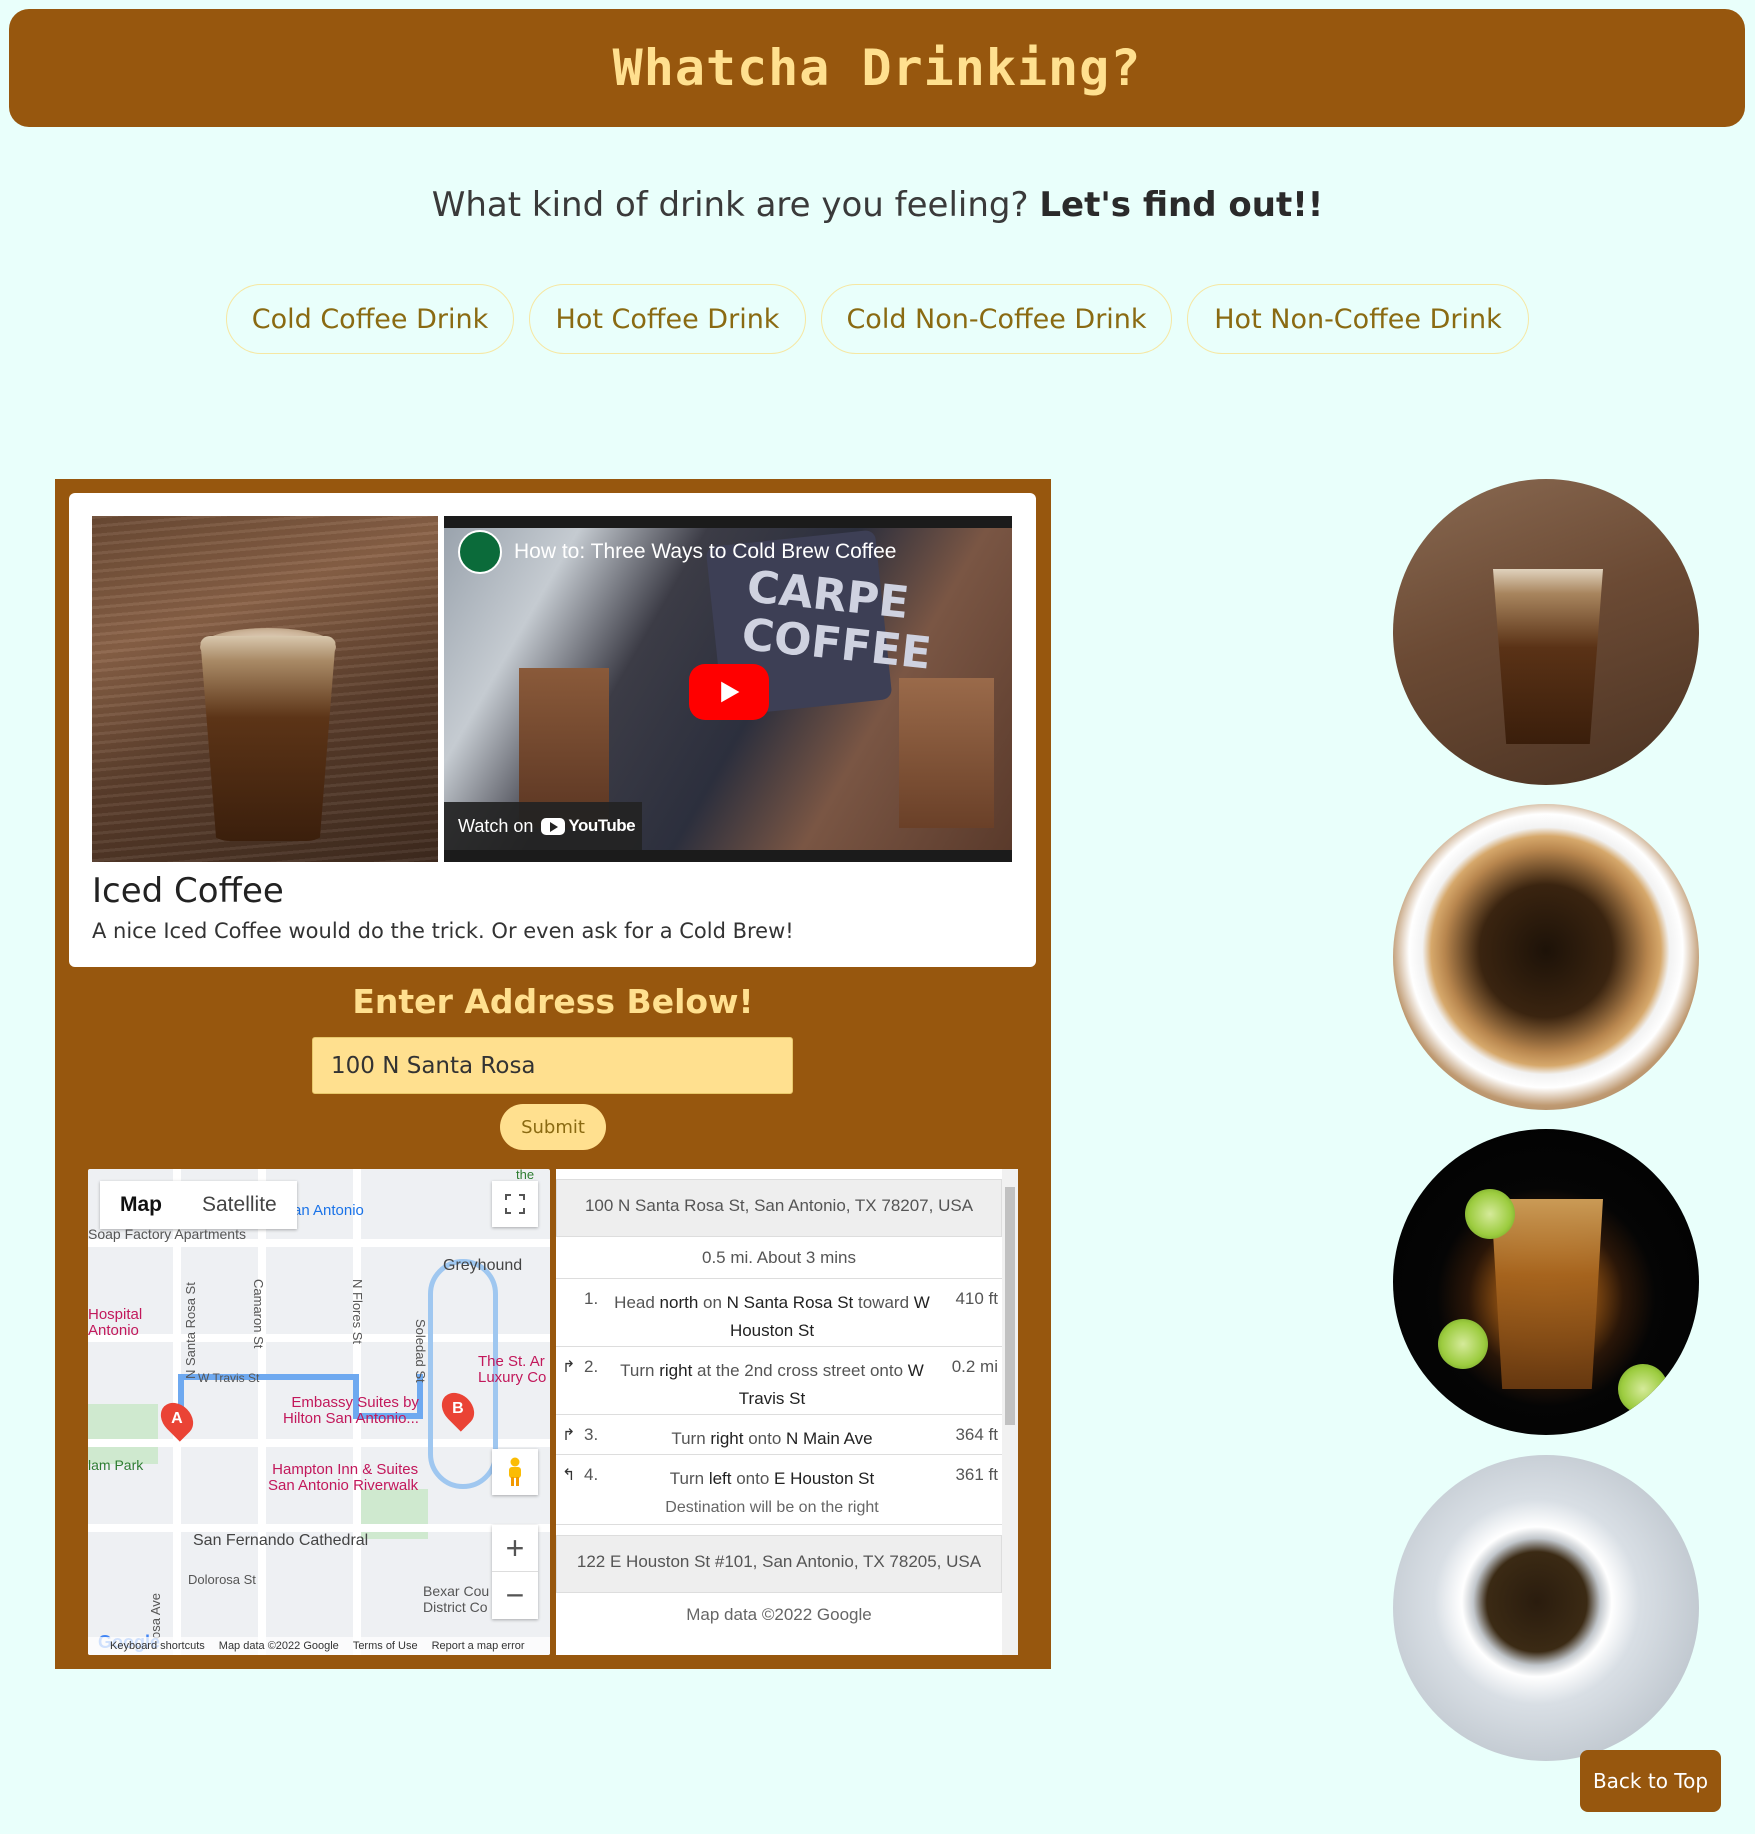  I want to click on drink-title: Iced Coffee, so click(188, 891).